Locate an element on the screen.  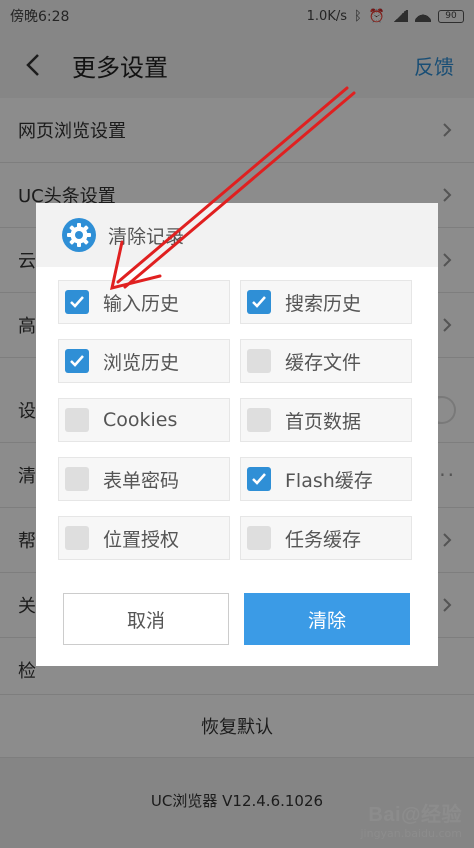
clear-option-label: 搜索历史 is located at coordinates (323, 303).